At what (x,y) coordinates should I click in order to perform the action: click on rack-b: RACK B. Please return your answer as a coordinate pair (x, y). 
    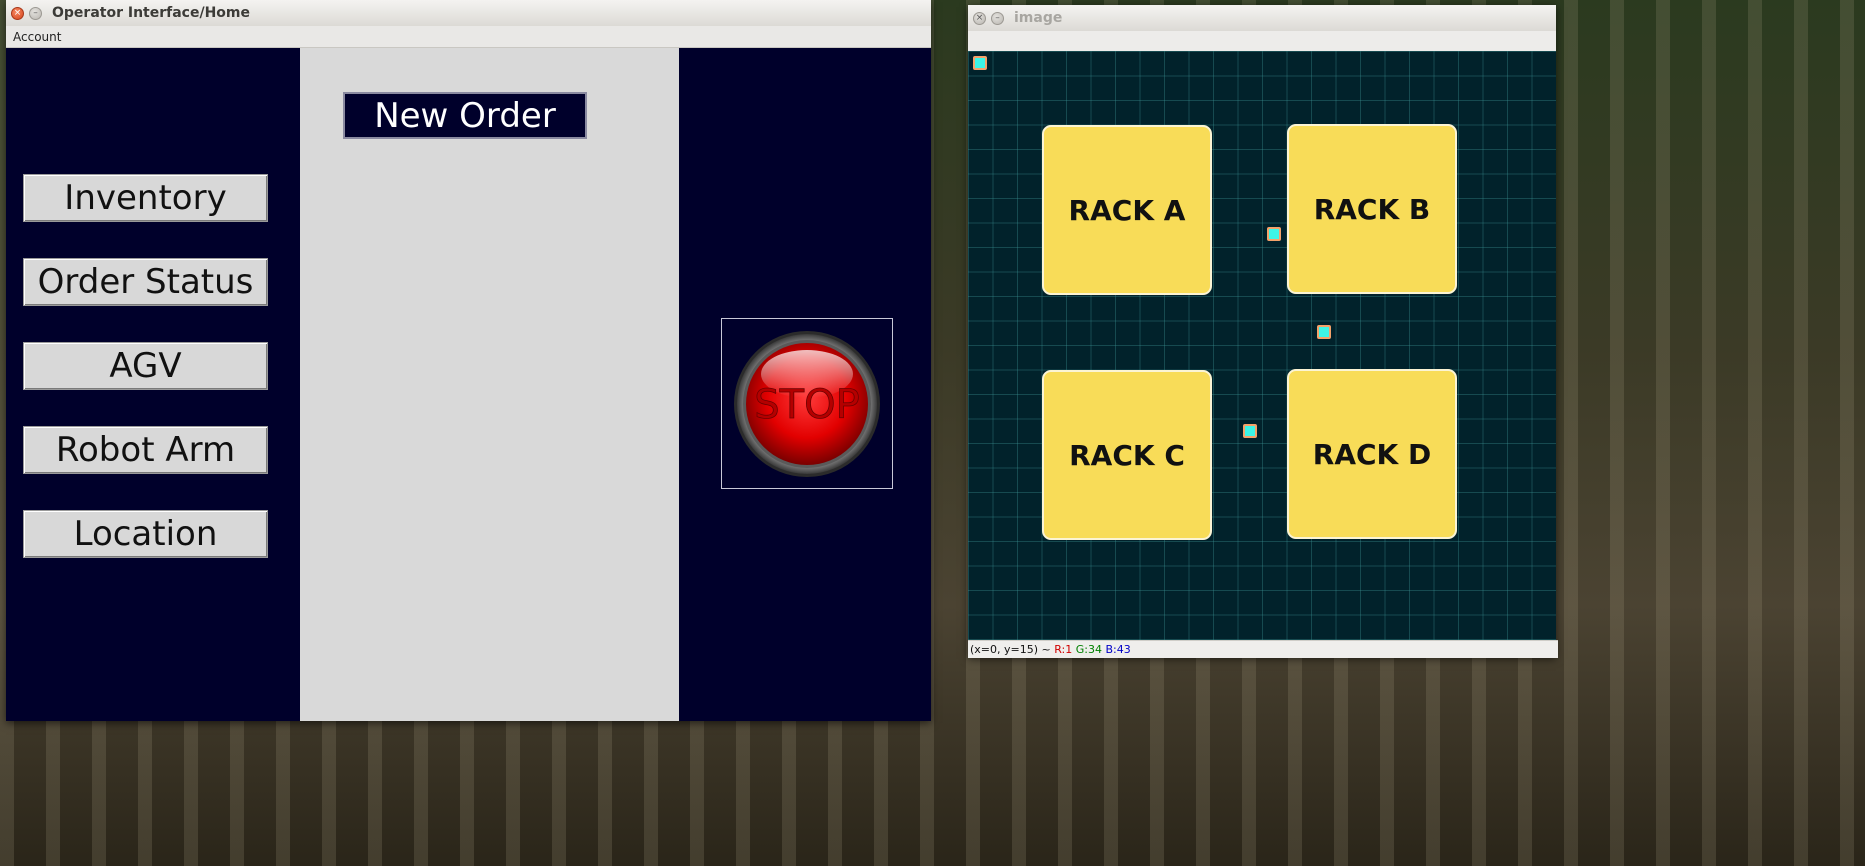
    Looking at the image, I should click on (1372, 209).